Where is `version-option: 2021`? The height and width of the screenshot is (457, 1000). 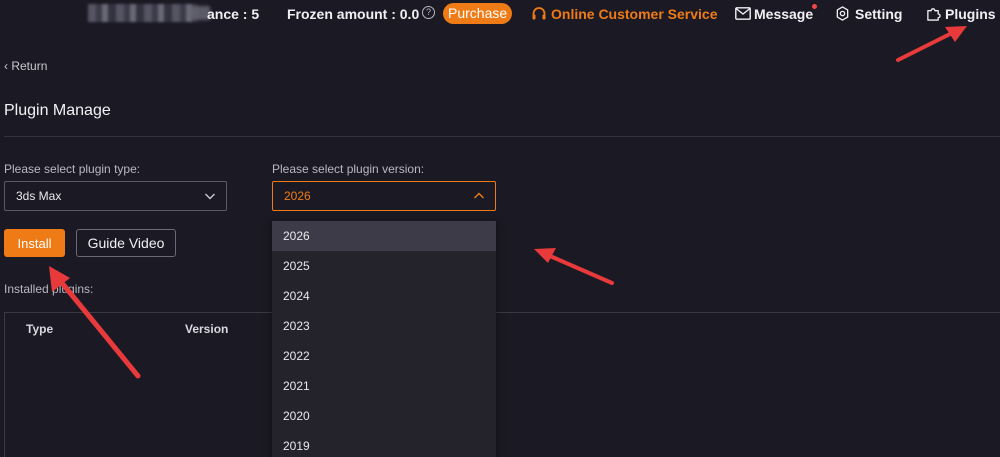
version-option: 2021 is located at coordinates (384, 386).